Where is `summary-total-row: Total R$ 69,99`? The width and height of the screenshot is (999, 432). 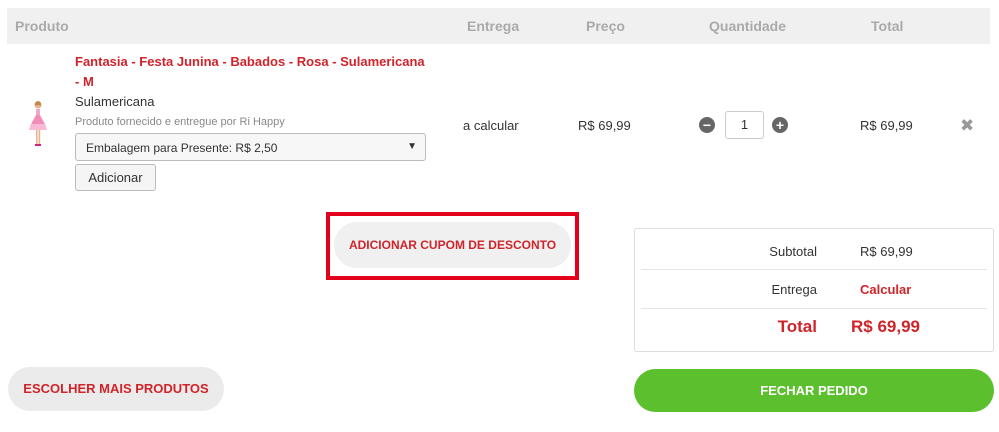 summary-total-row: Total R$ 69,99 is located at coordinates (814, 329).